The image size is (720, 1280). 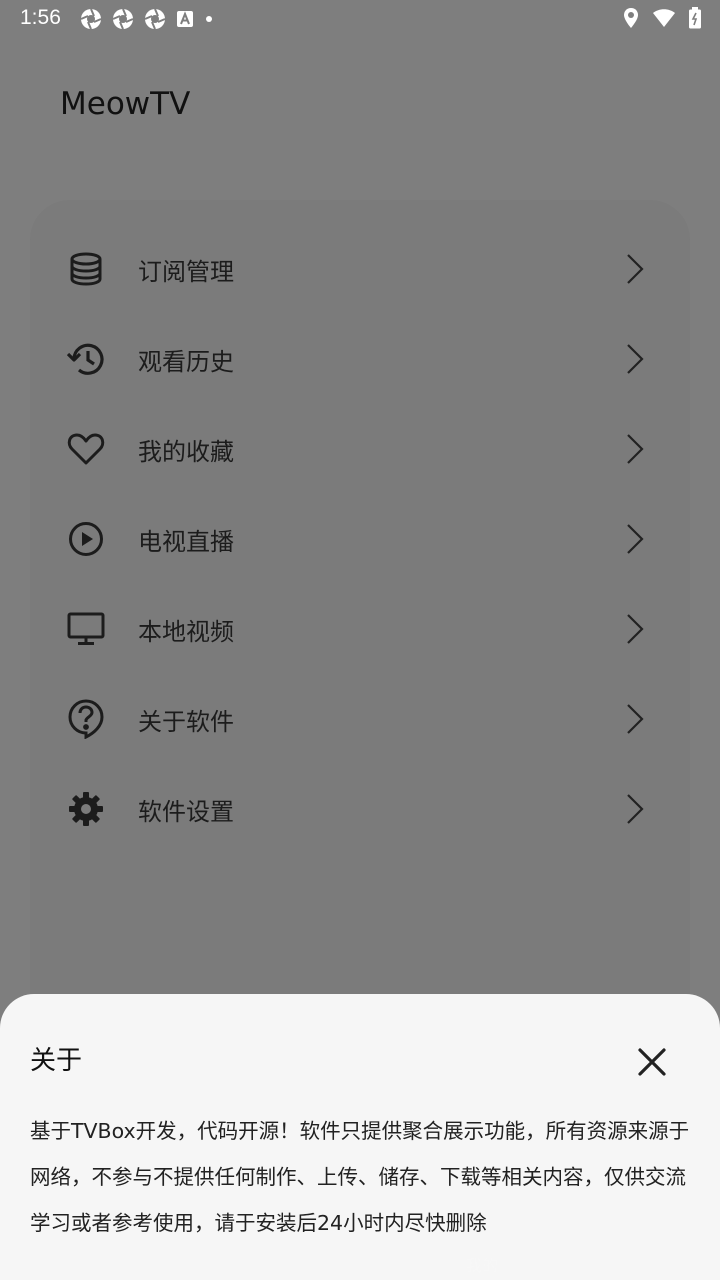 What do you see at coordinates (185, 19) in the screenshot?
I see `text-icon` at bounding box center [185, 19].